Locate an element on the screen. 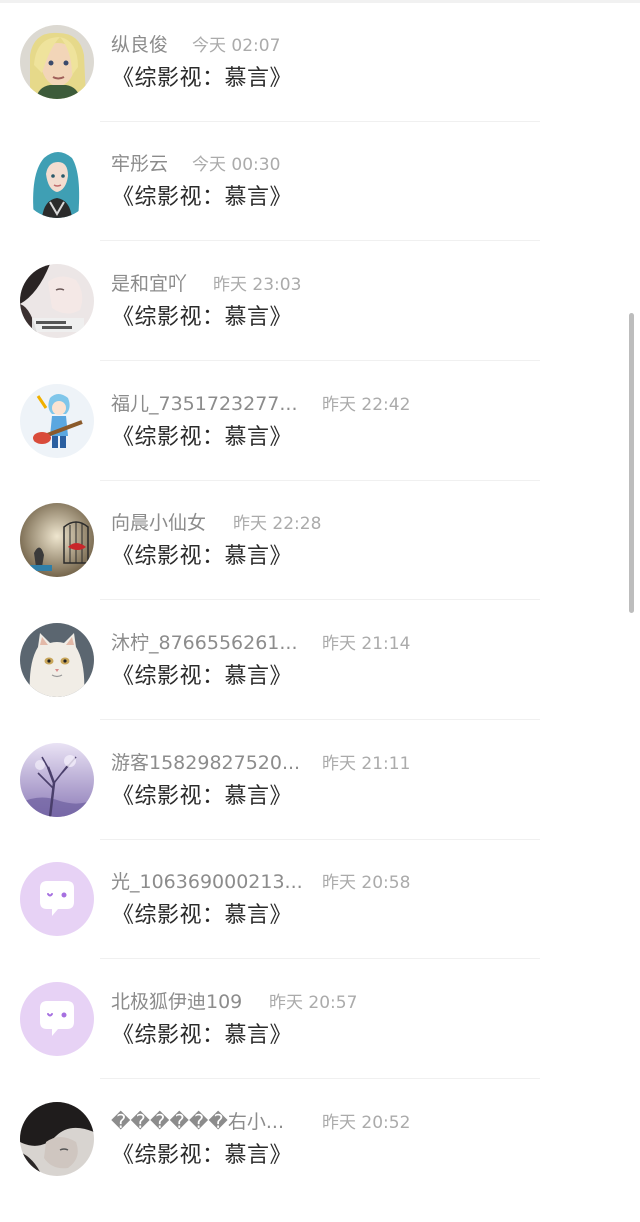  comment-time: 今天 00:30 is located at coordinates (236, 165).